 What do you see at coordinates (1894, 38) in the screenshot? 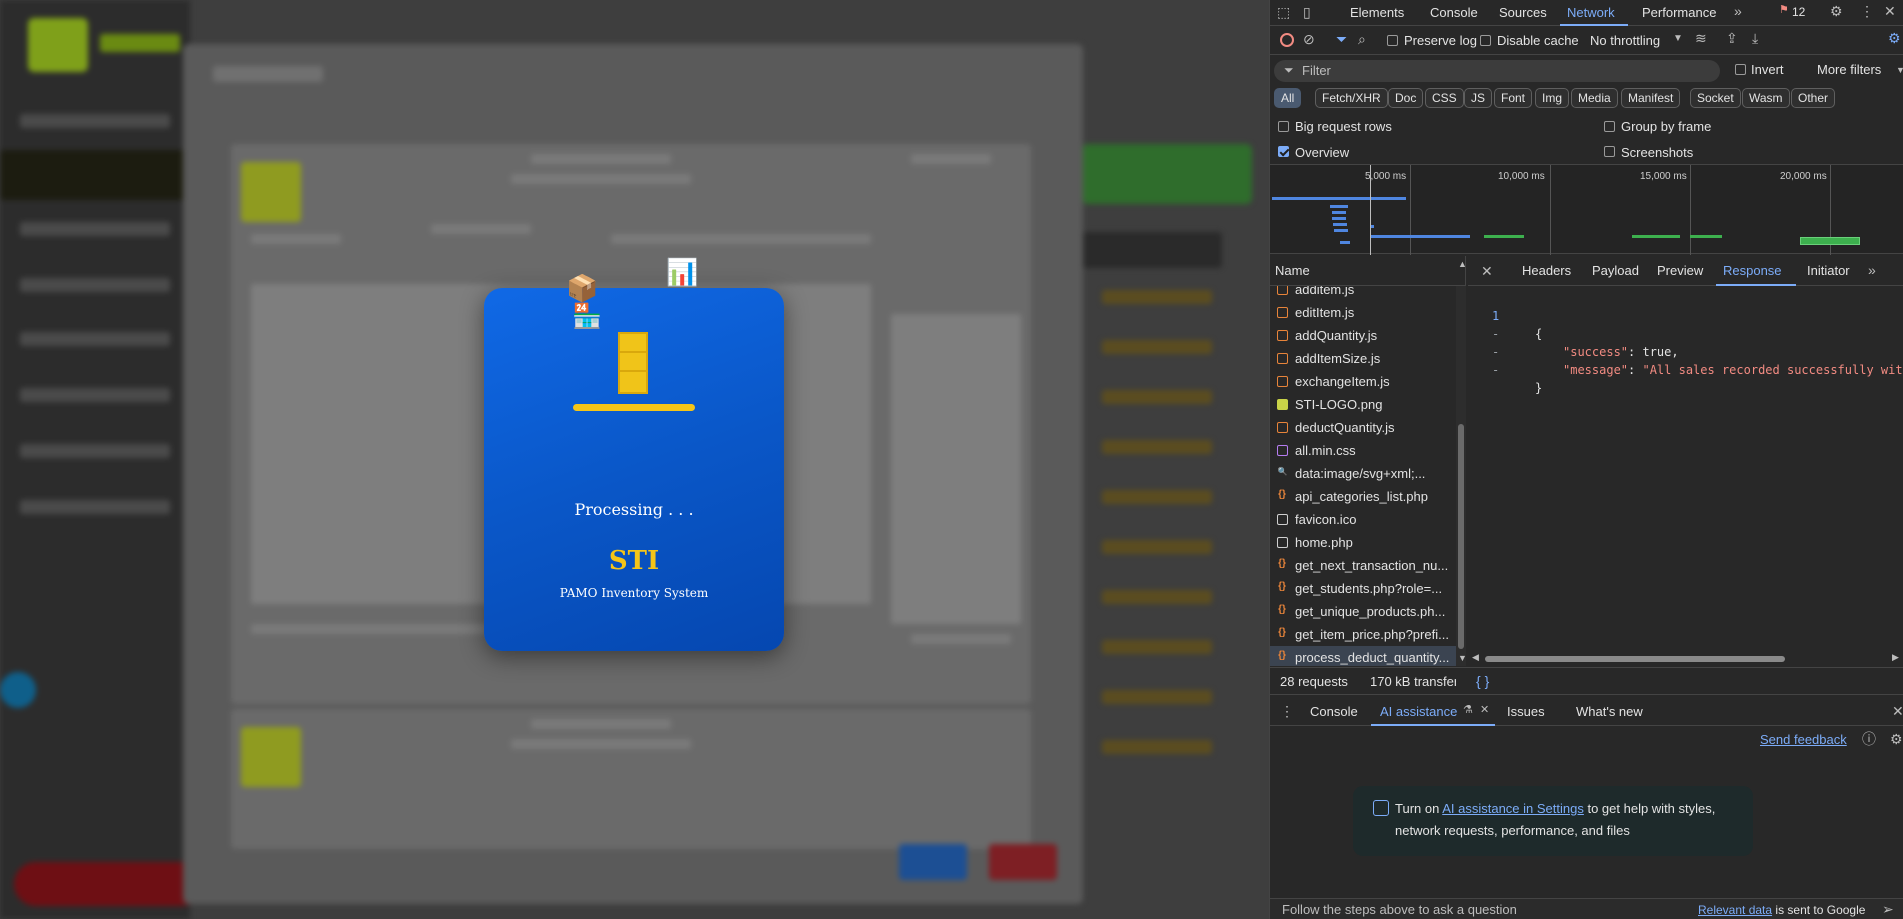
I see `network-settings-icon: ⚙` at bounding box center [1894, 38].